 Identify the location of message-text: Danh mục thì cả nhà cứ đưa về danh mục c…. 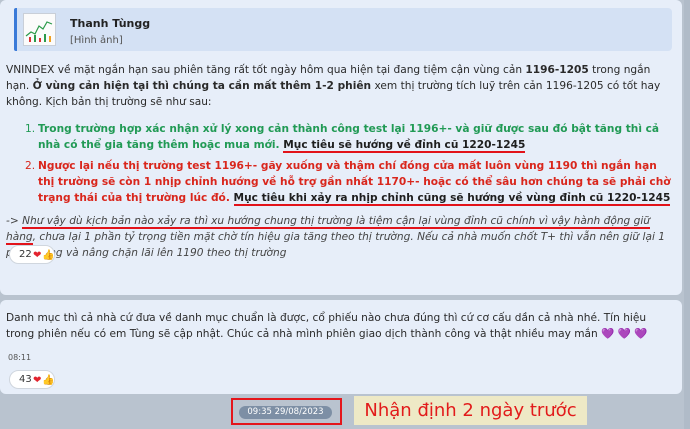
(327, 326).